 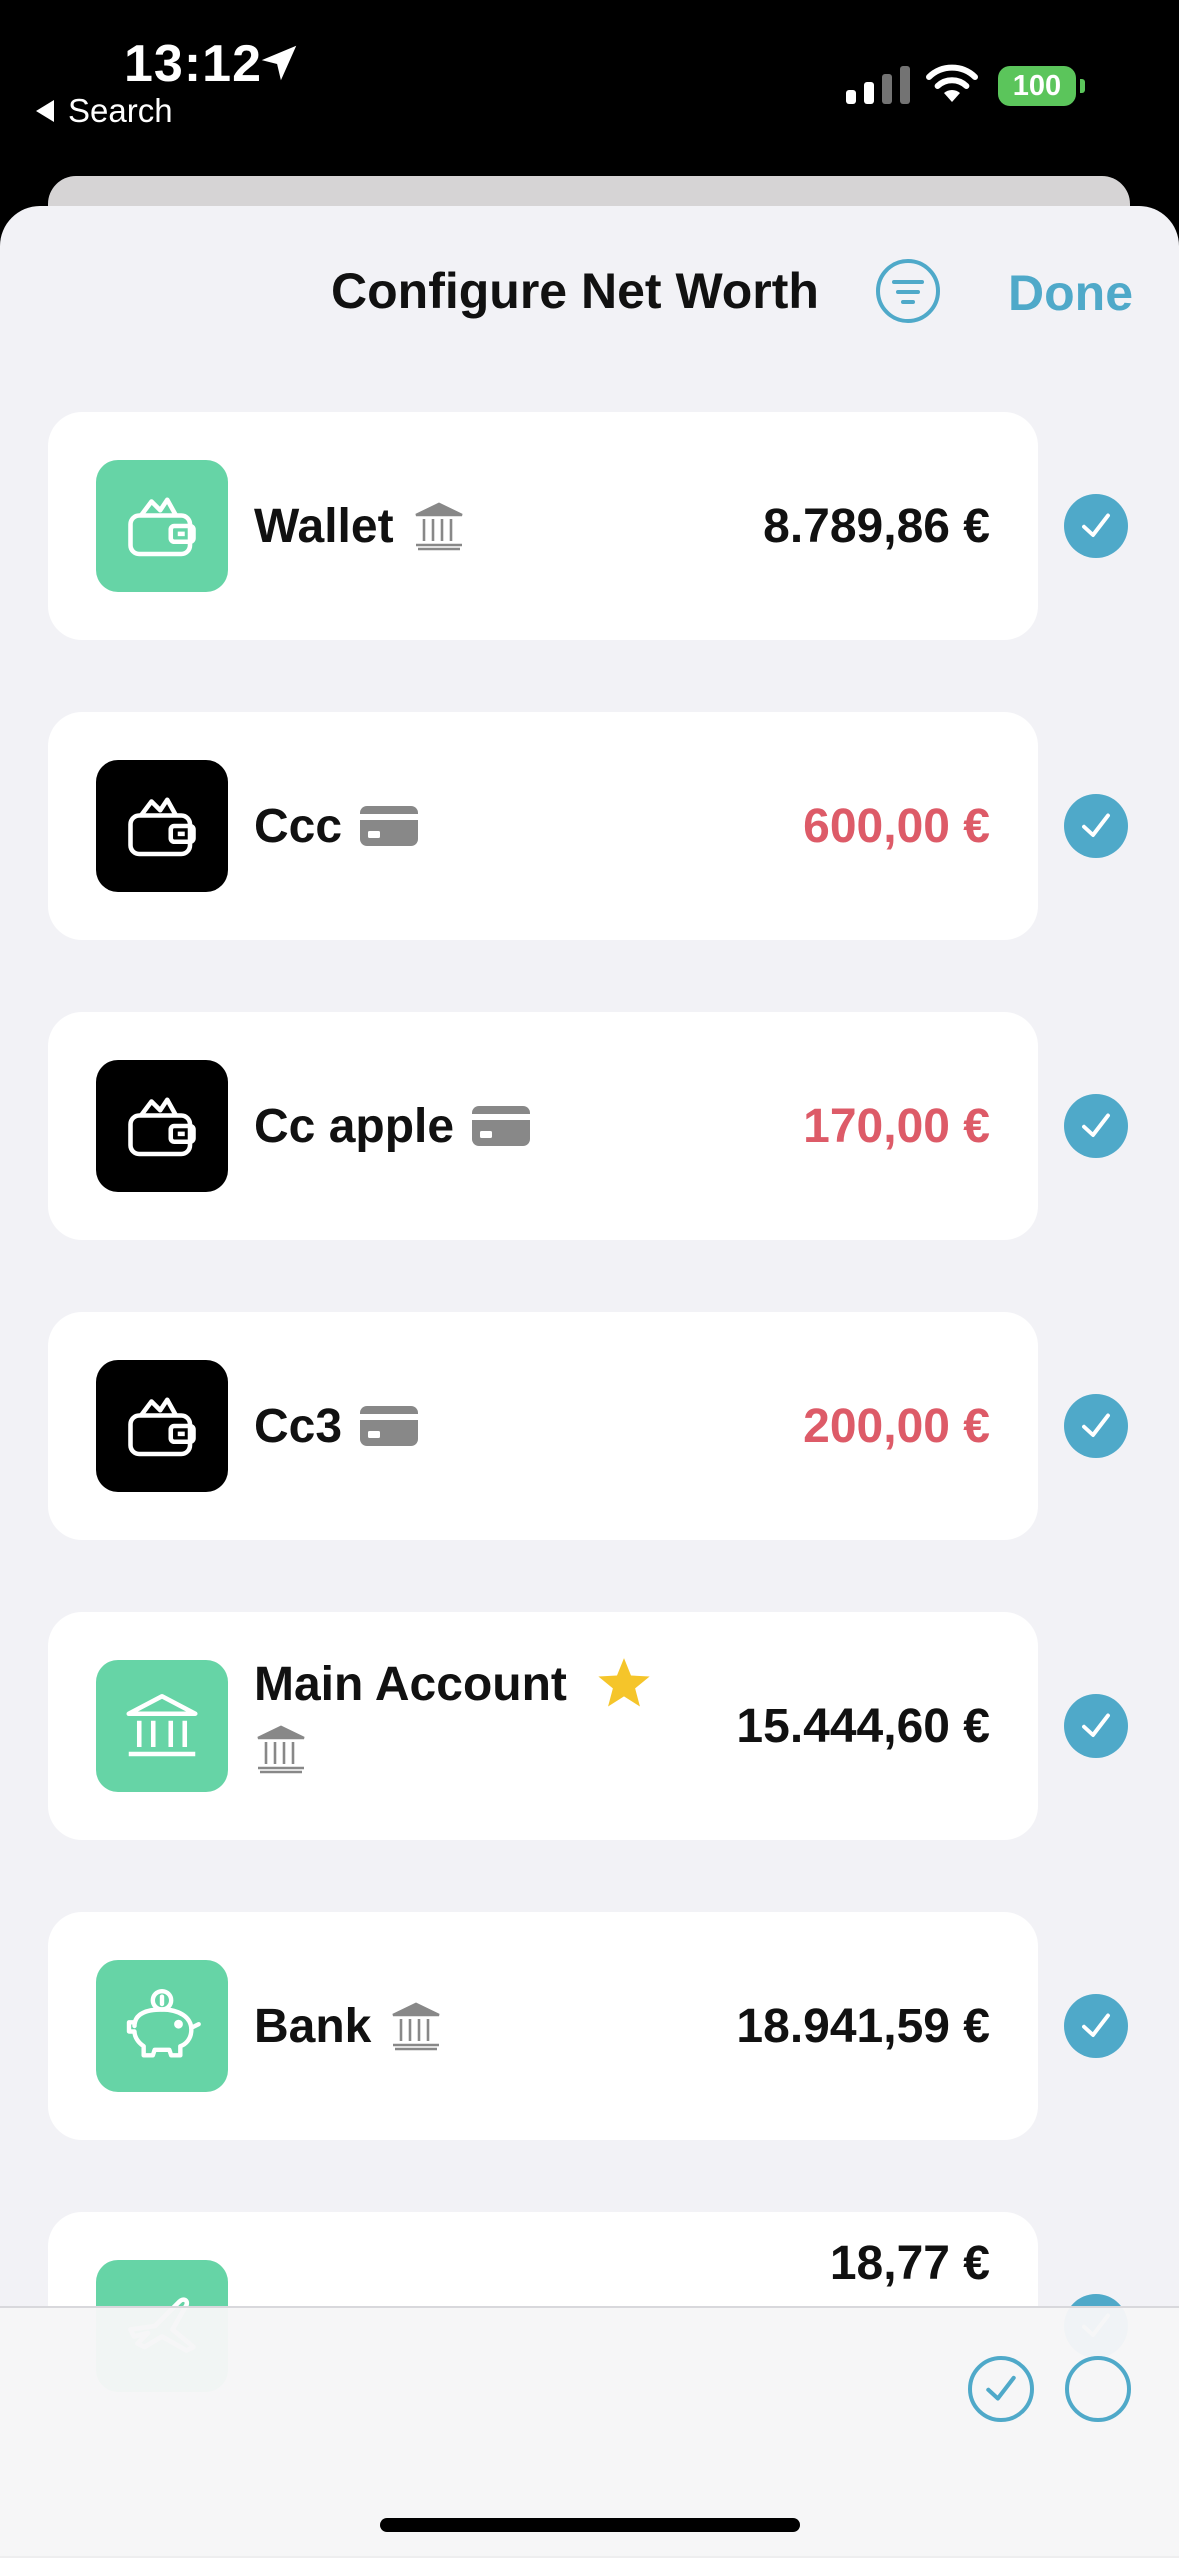 I want to click on piggy-bank-icon, so click(x=162, y=2026).